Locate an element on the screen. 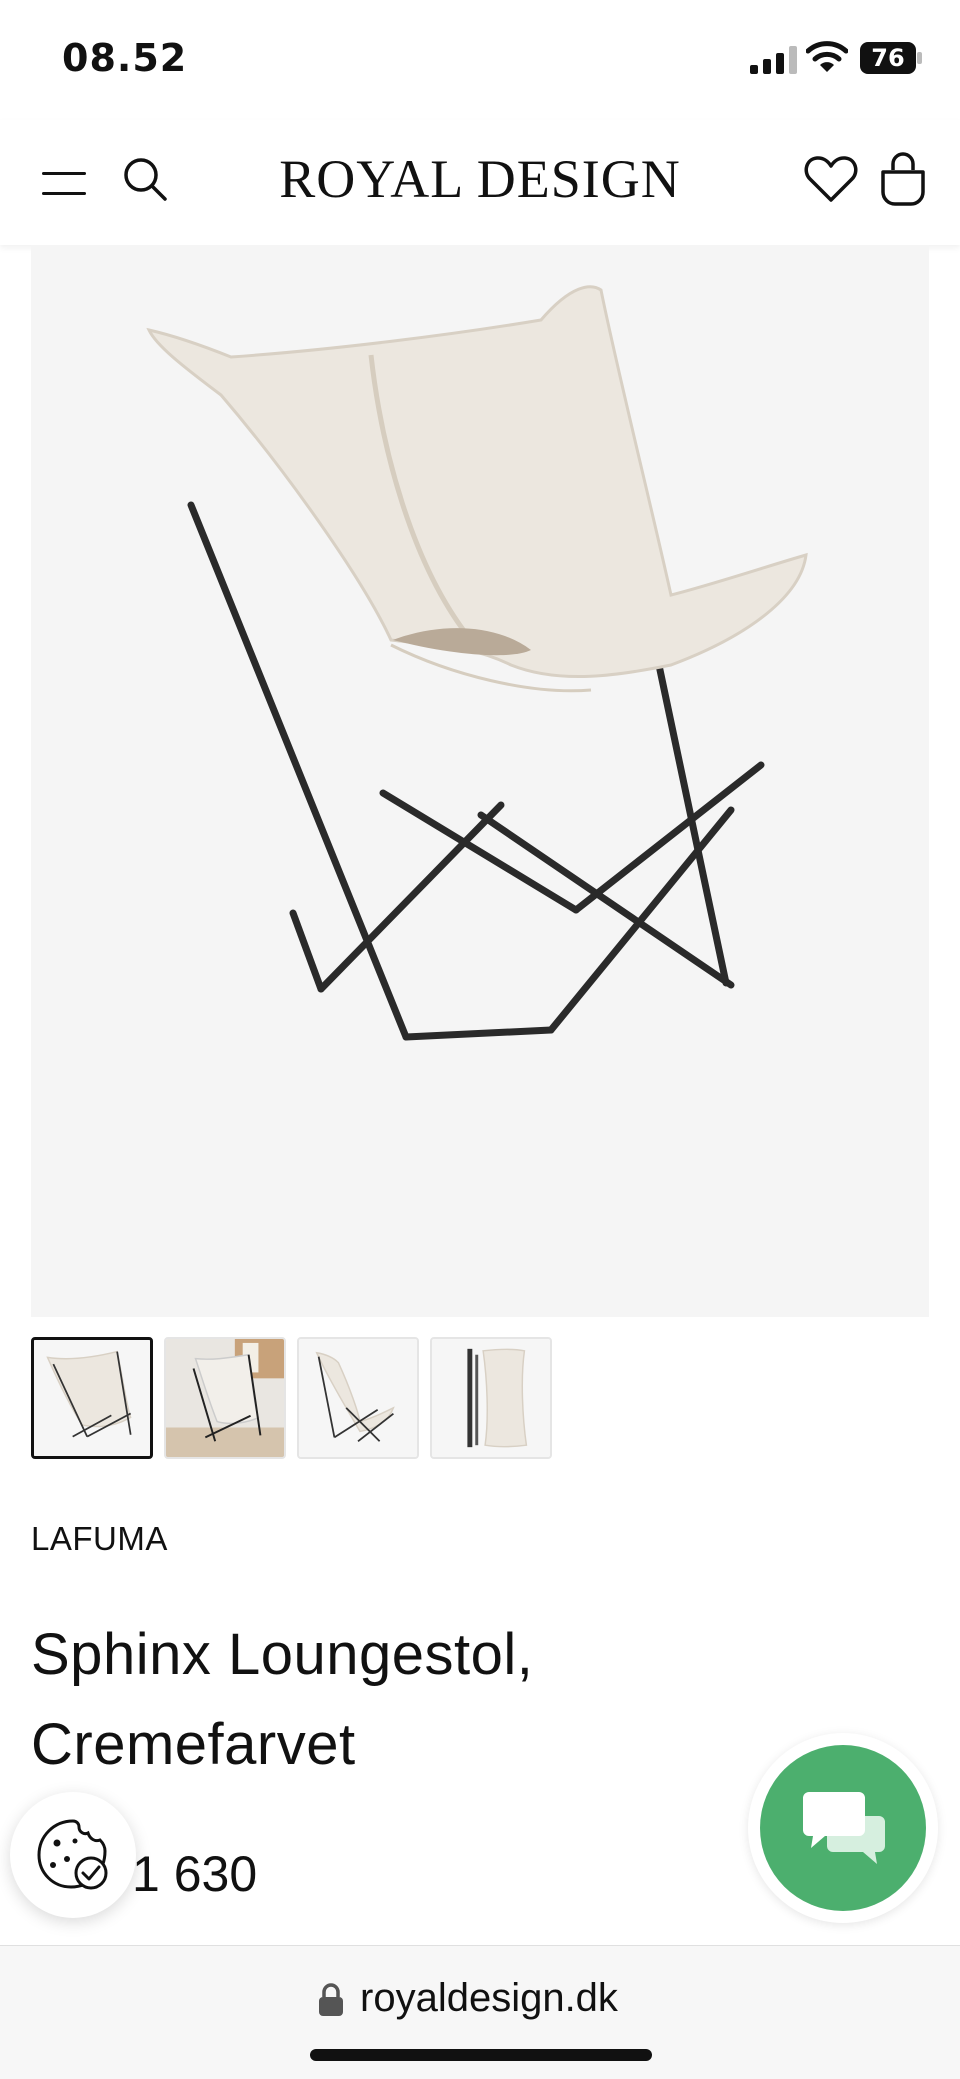  browser-url-bar: royaldesign.dk is located at coordinates (480, 2012).